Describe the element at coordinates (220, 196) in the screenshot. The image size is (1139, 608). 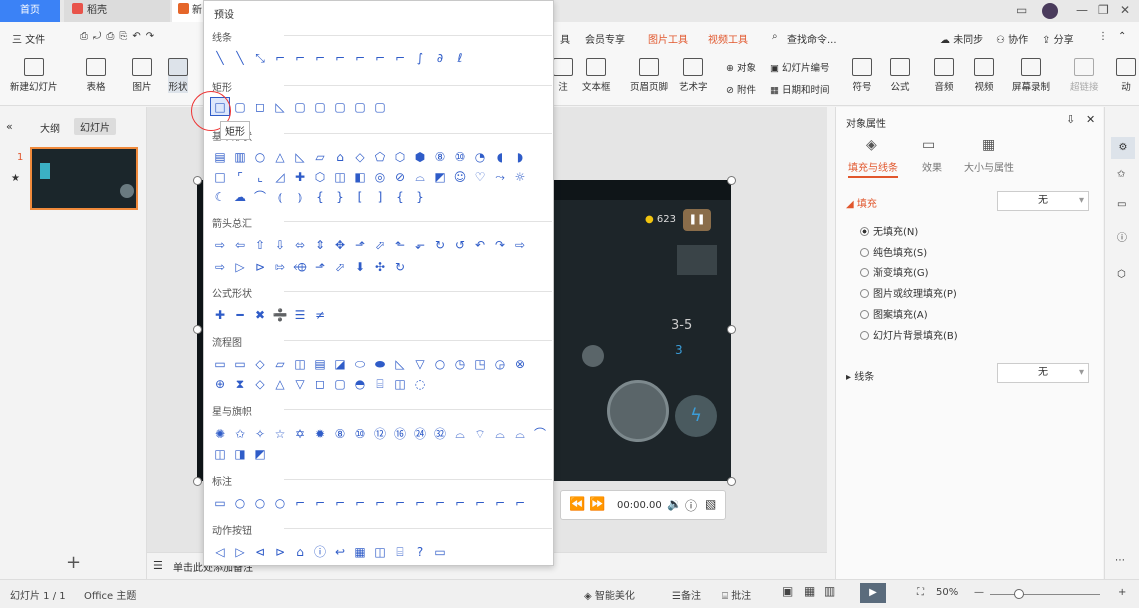
I see `shape-option: ☾` at that location.